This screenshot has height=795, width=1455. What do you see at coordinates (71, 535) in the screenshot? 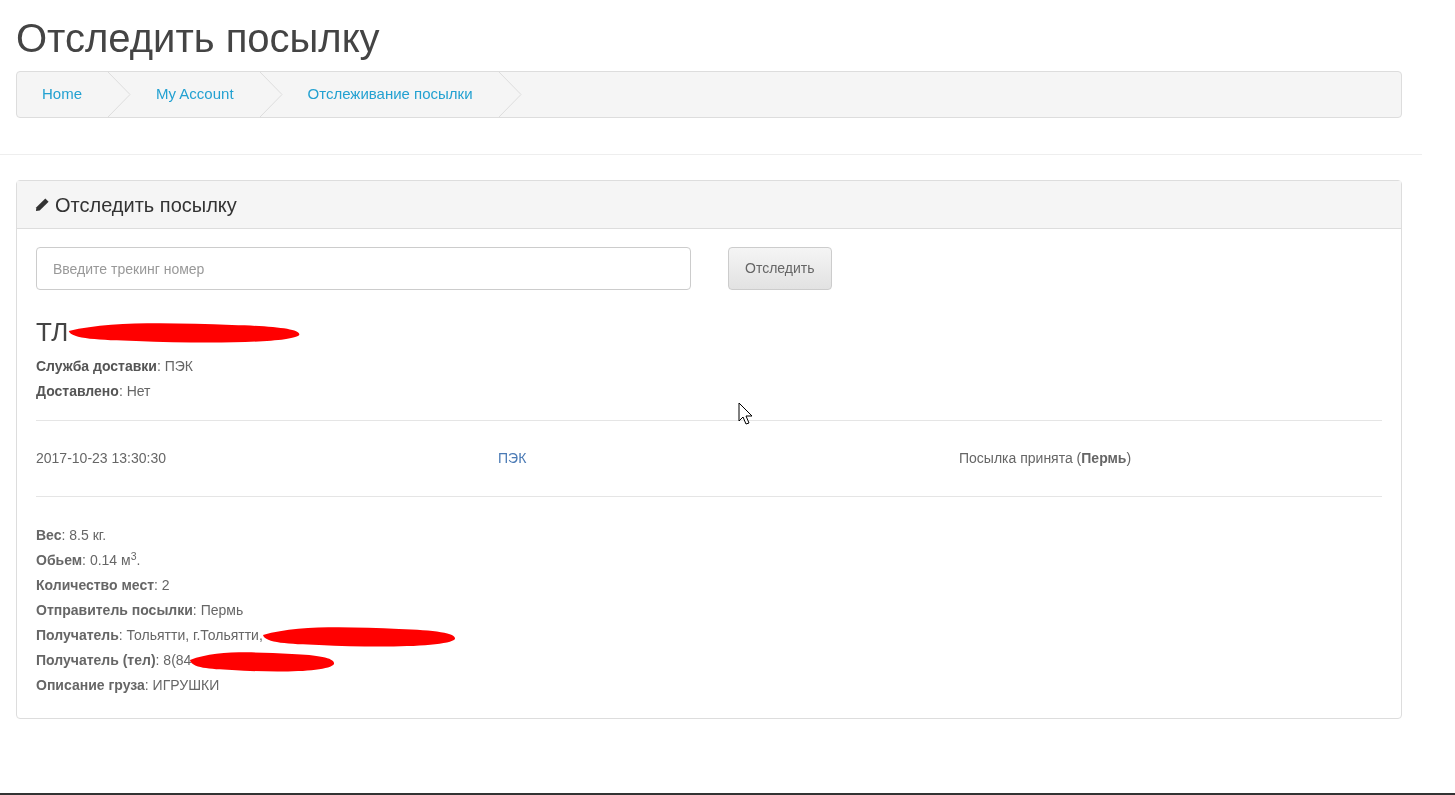
I see `detail-line: Вес: 8.5 кг.` at bounding box center [71, 535].